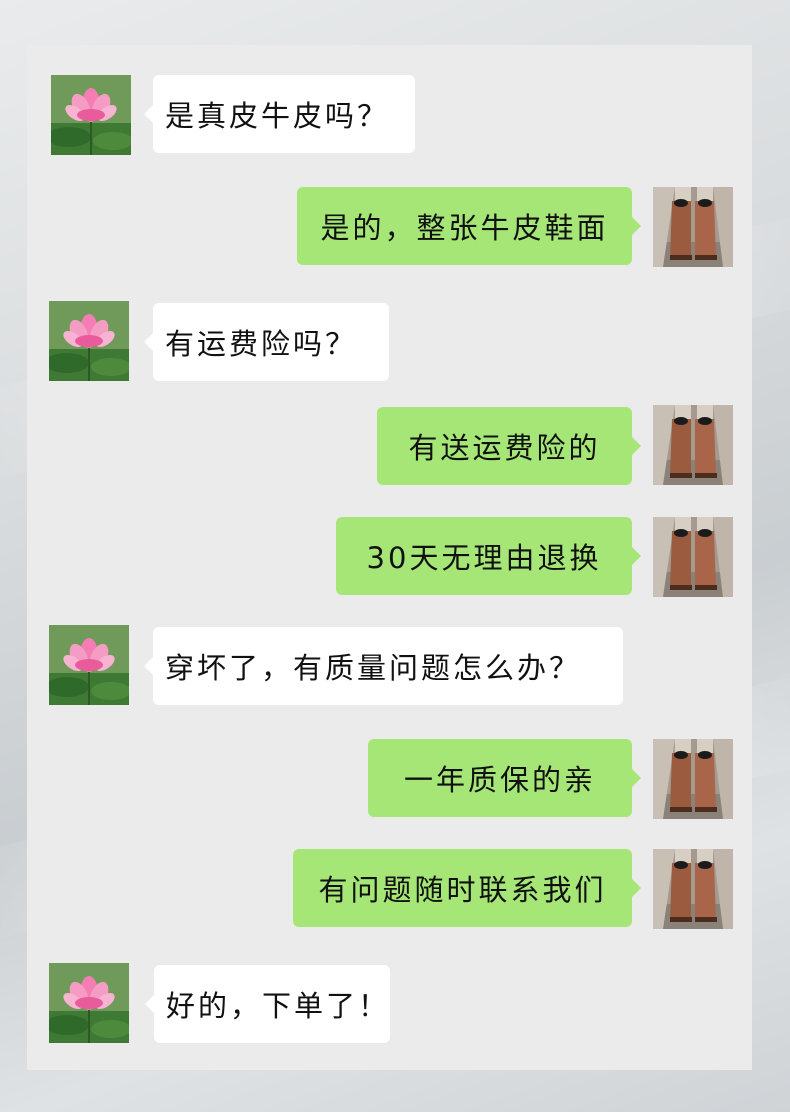 Image resolution: width=790 pixels, height=1112 pixels. What do you see at coordinates (278, 1006) in the screenshot?
I see `message-text: 好的，下单了！` at bounding box center [278, 1006].